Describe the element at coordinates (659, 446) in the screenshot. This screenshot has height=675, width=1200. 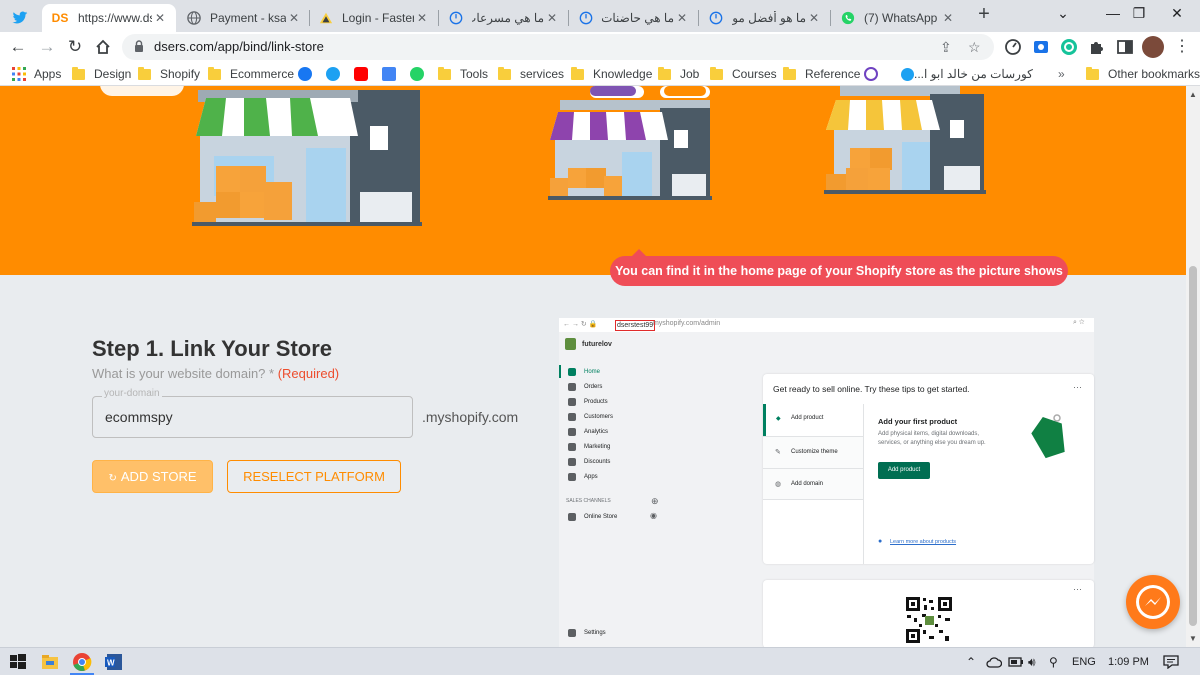
I see `shot-nav-marketing: Marketing` at that location.